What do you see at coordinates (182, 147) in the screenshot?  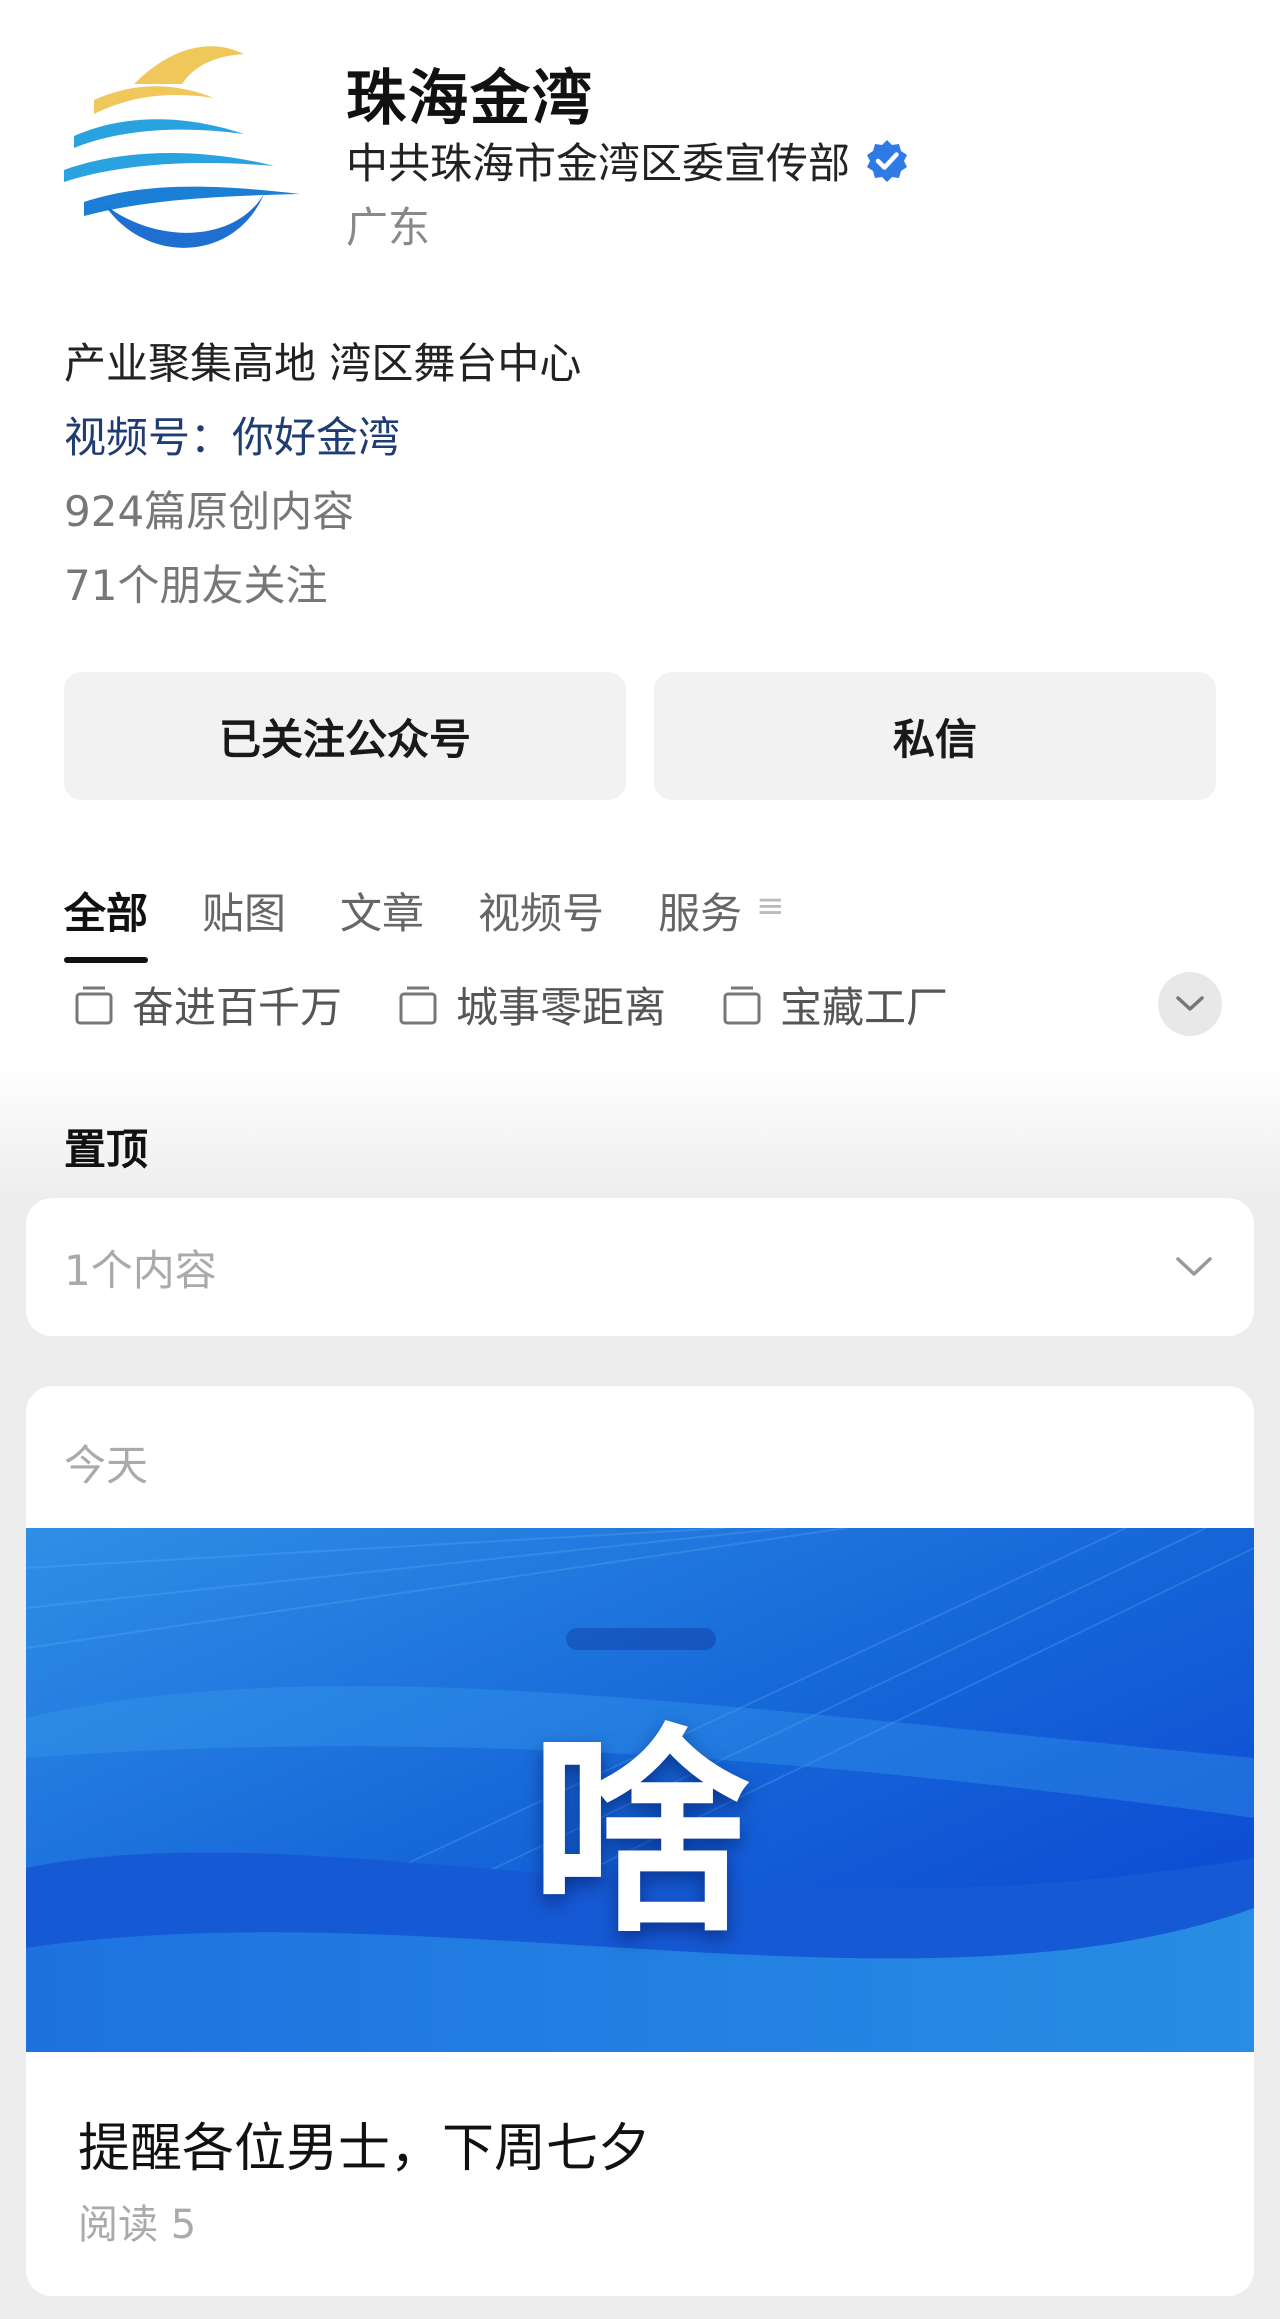 I see `account-logo` at bounding box center [182, 147].